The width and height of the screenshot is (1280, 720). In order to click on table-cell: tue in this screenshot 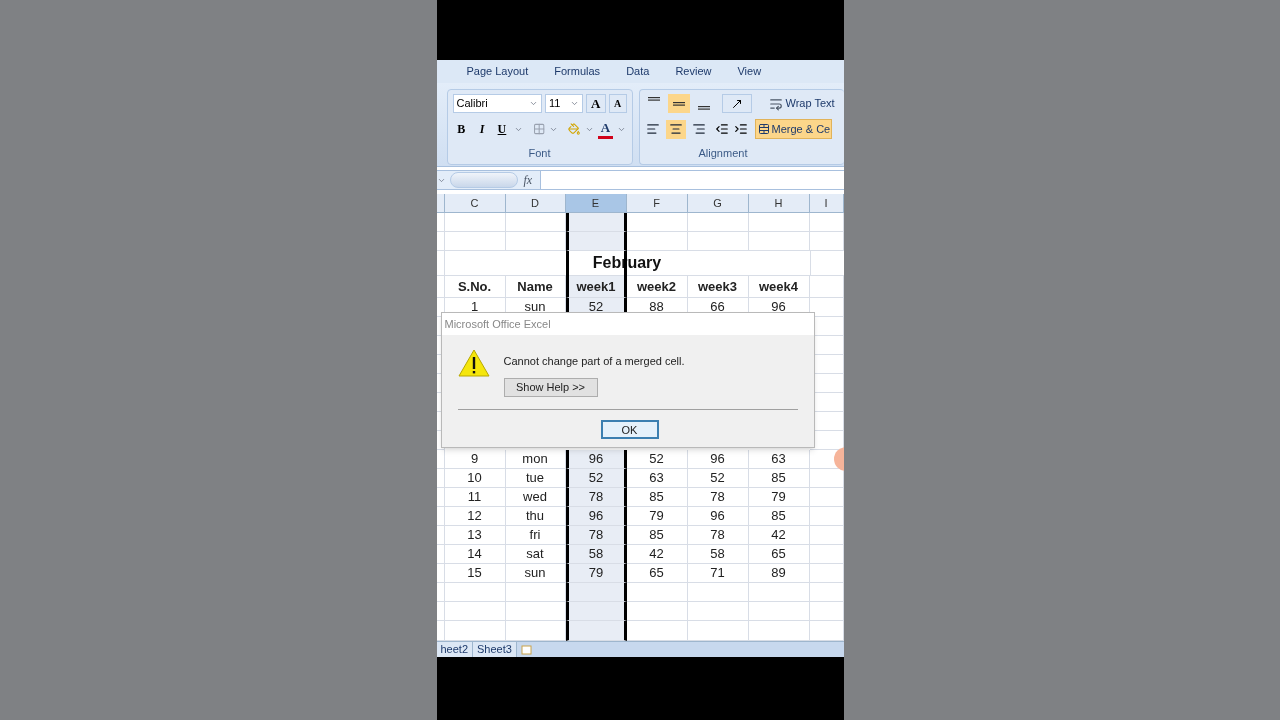, I will do `click(535, 478)`.